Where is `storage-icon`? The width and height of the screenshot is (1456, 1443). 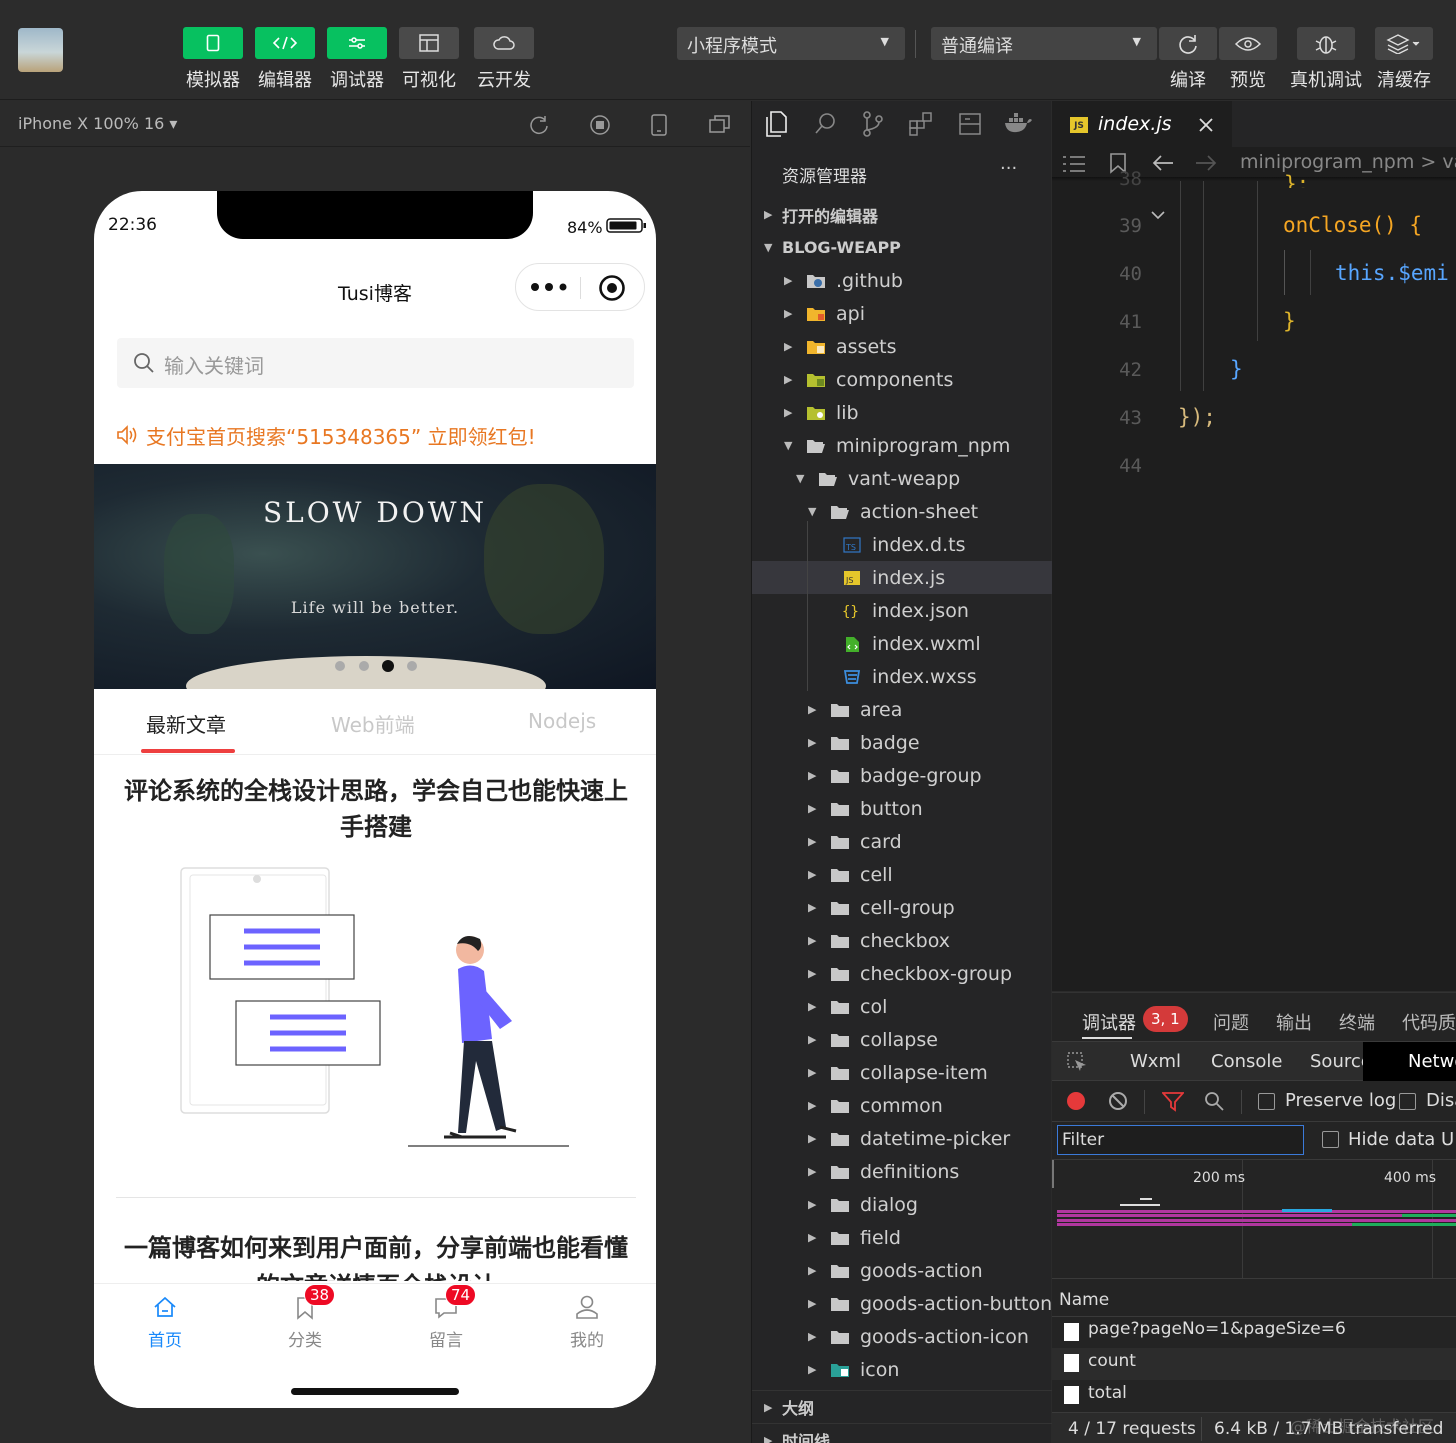 storage-icon is located at coordinates (970, 124).